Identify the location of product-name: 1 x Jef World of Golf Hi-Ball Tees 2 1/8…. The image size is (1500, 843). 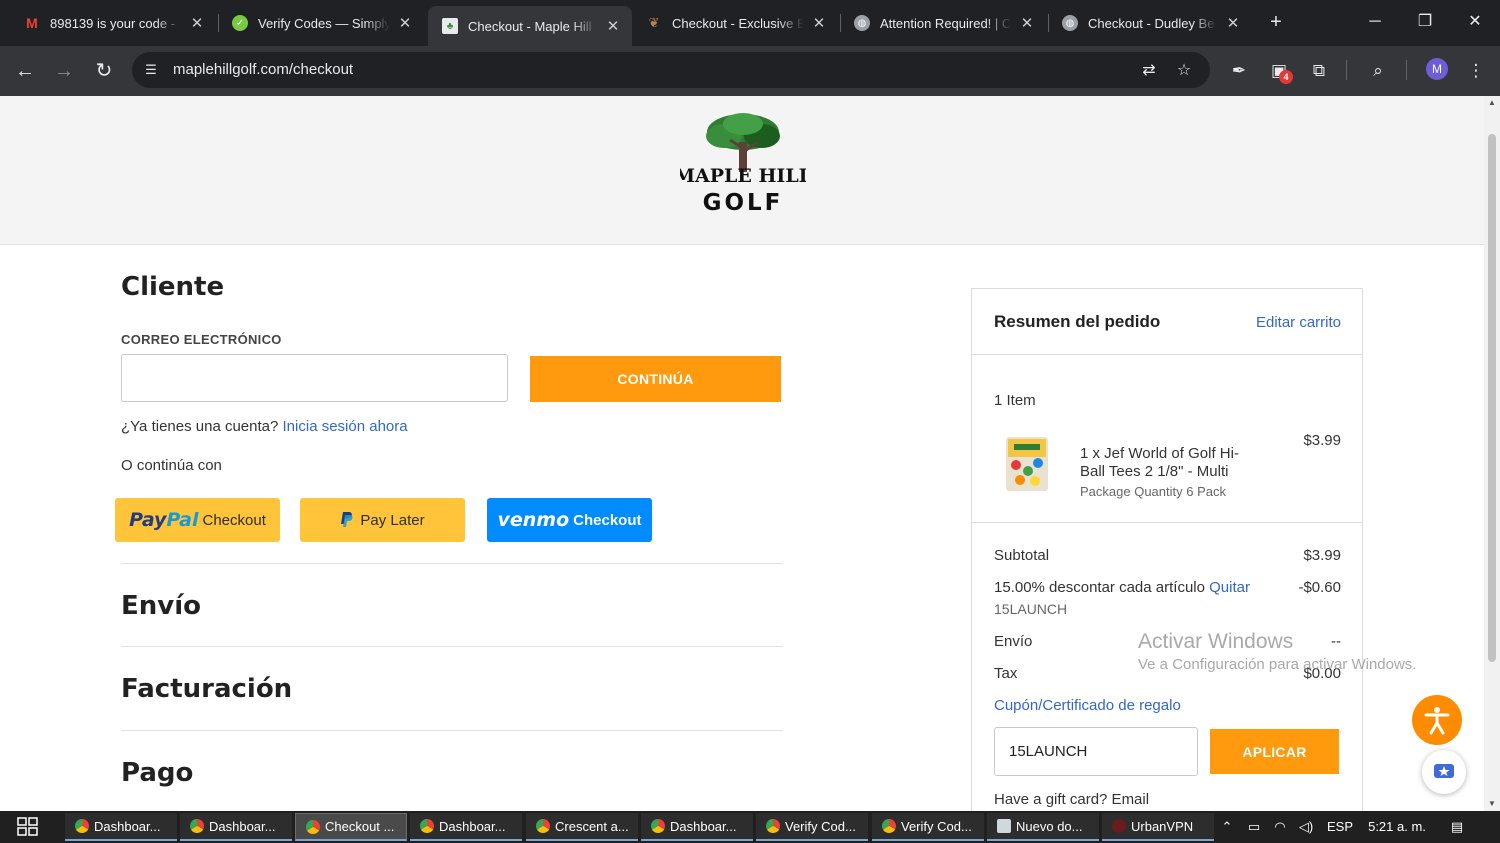
(1159, 462).